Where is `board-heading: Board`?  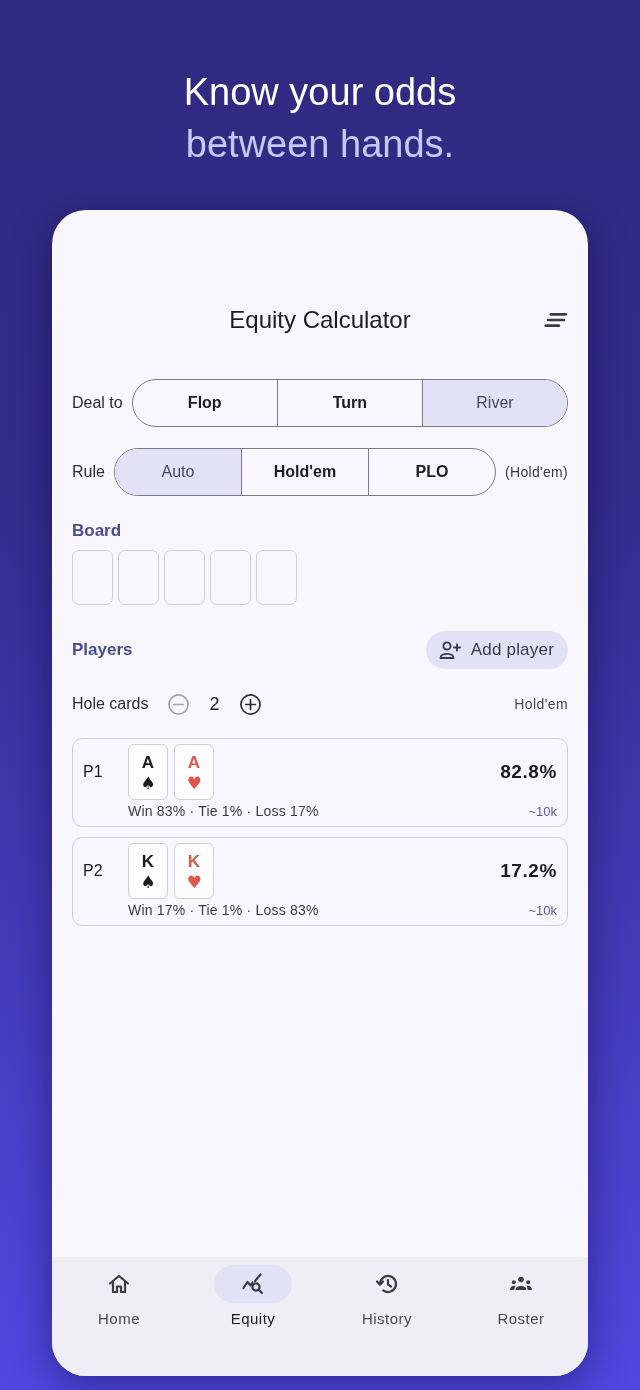
board-heading: Board is located at coordinates (97, 531).